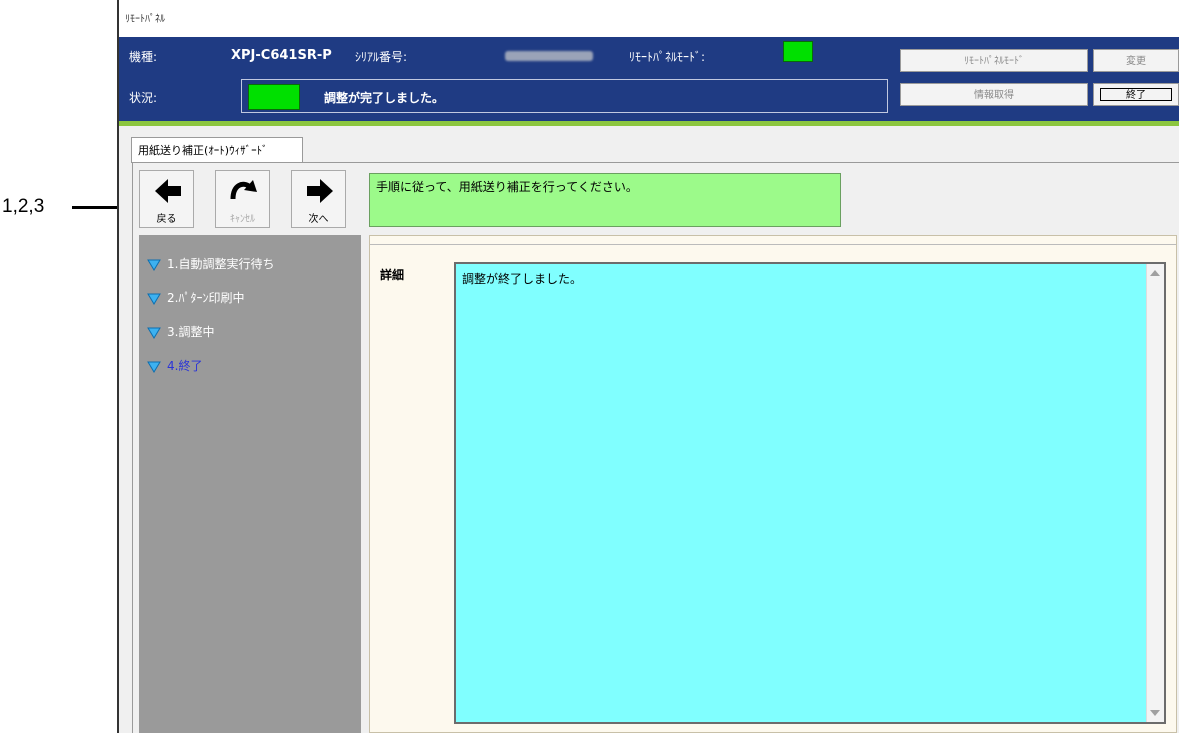 This screenshot has height=733, width=1179. Describe the element at coordinates (185, 366) in the screenshot. I see `step-label: 4.終了` at that location.